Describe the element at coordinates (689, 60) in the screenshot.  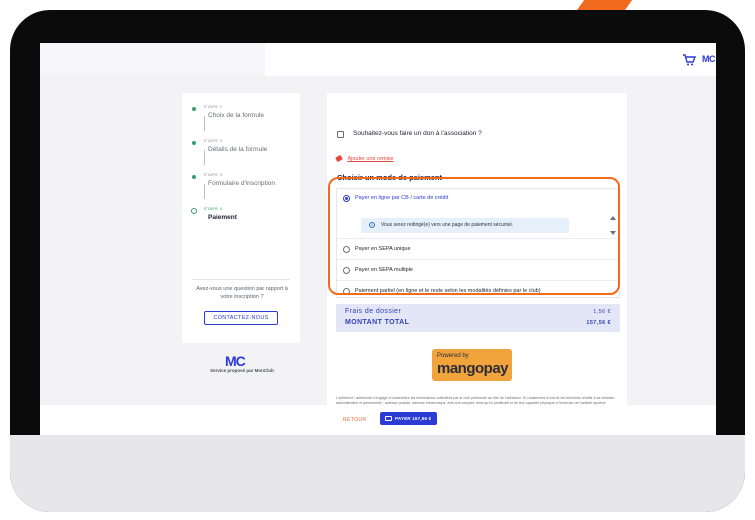
I see `cart-icon` at that location.